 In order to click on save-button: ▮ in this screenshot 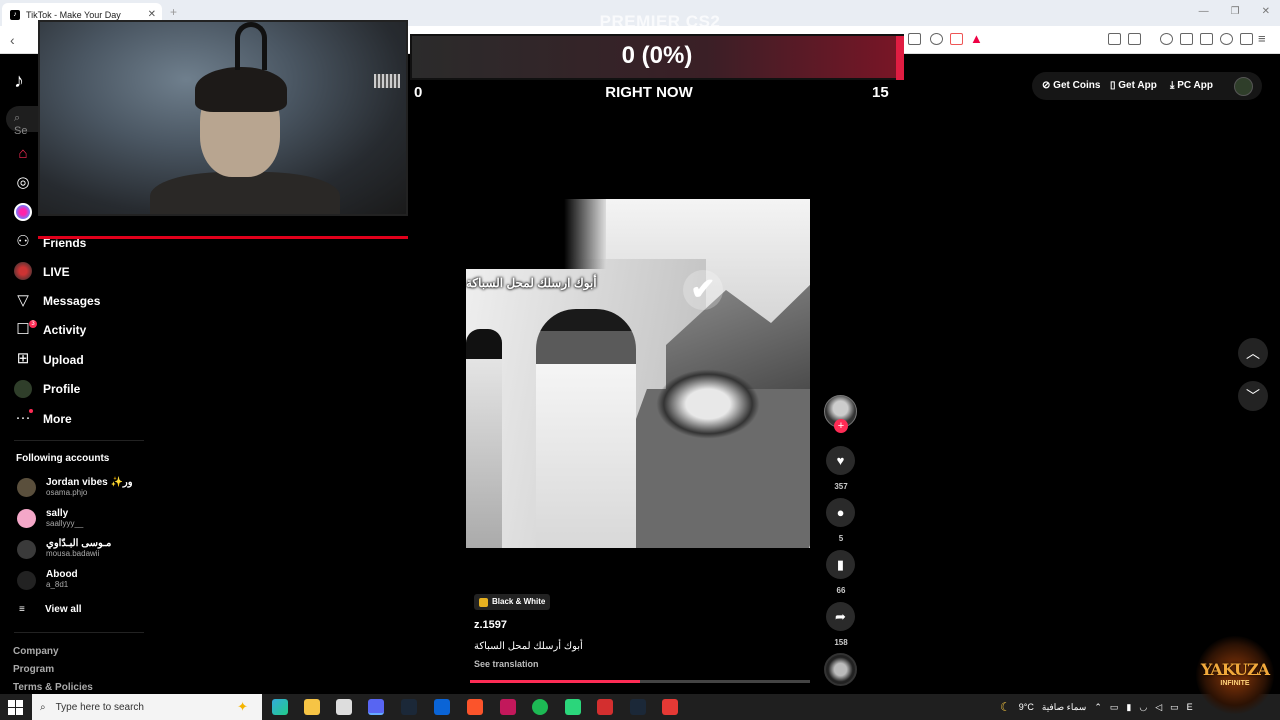, I will do `click(840, 564)`.